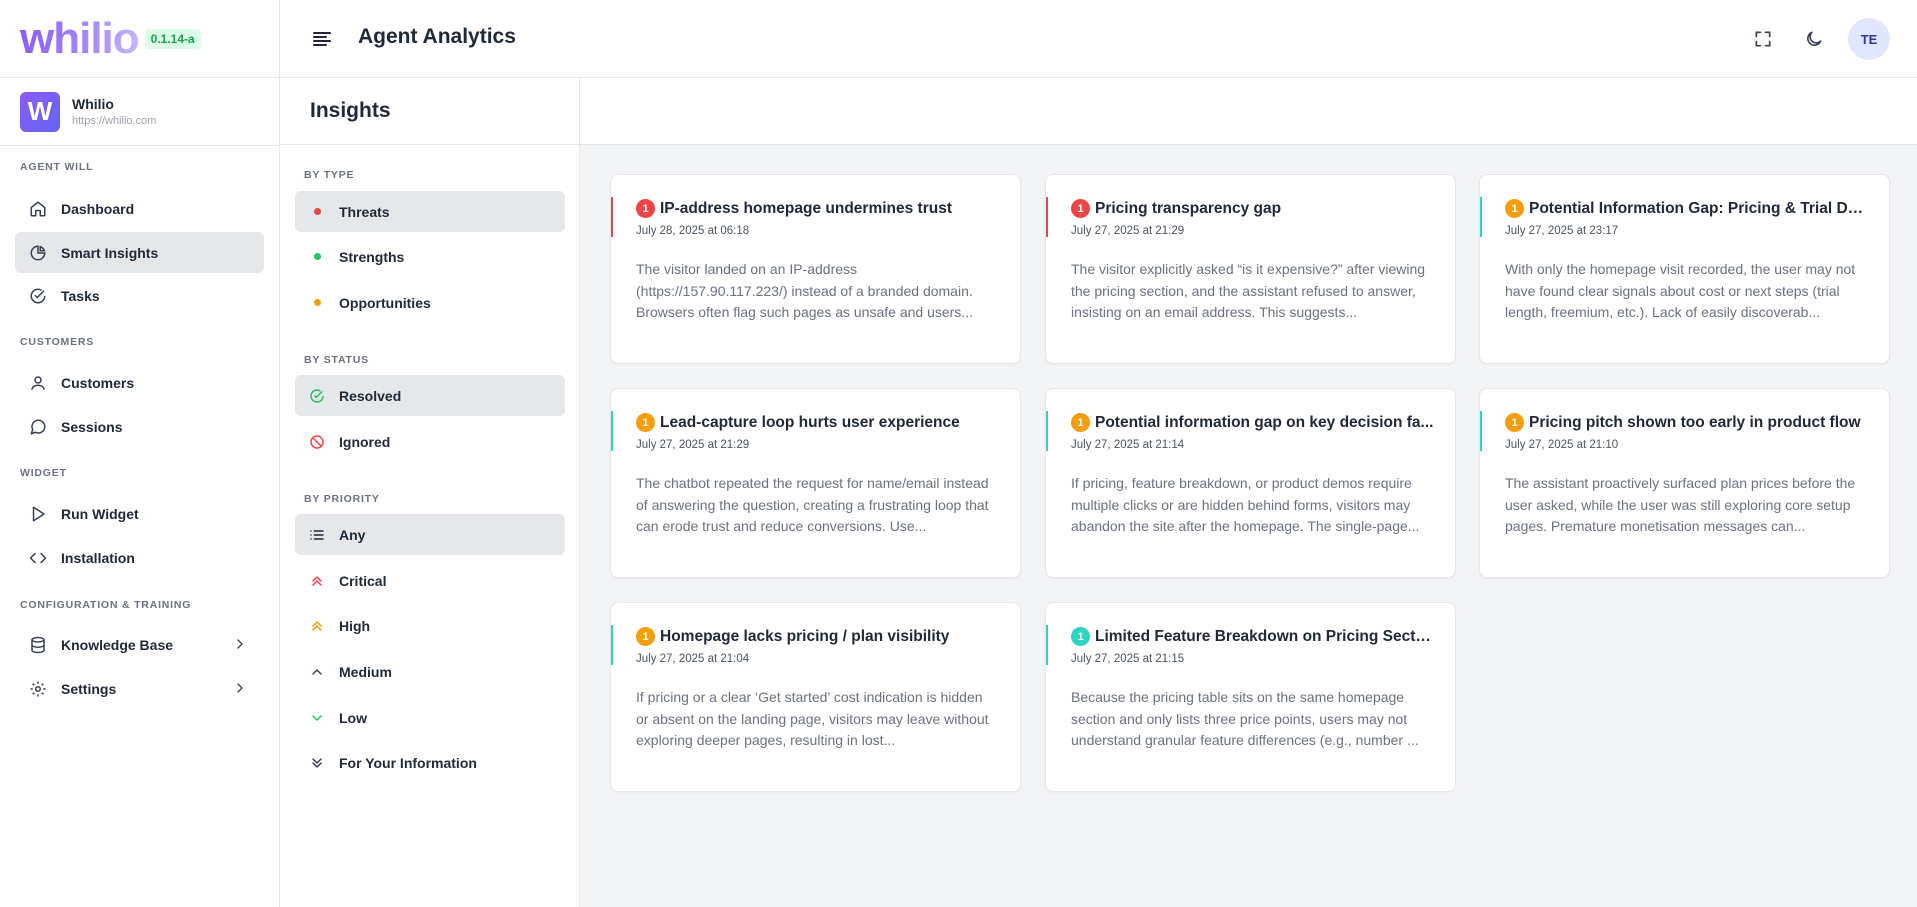 Image resolution: width=1917 pixels, height=907 pixels. Describe the element at coordinates (139, 295) in the screenshot. I see `sidebar-item-tasks: Tasks` at that location.